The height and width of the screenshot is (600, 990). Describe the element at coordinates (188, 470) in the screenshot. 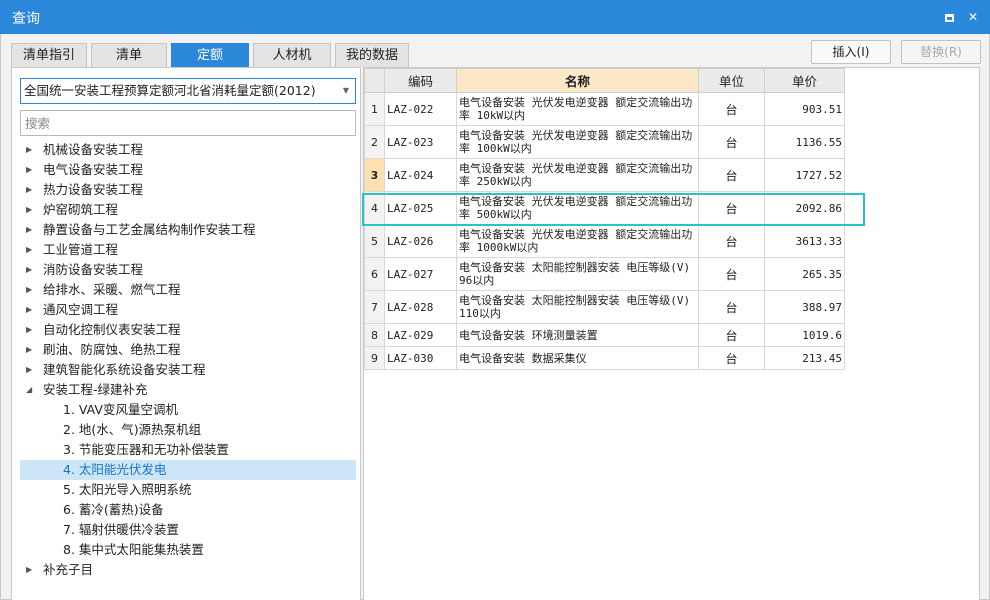

I see `tree-child-item: 4. 太阳能光伏发电` at that location.